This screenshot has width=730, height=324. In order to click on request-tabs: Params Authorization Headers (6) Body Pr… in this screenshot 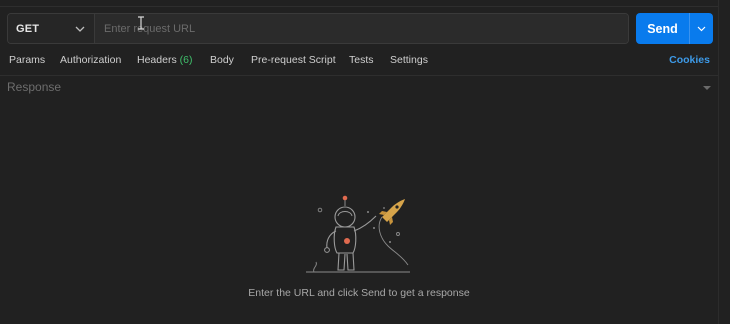, I will do `click(359, 63)`.